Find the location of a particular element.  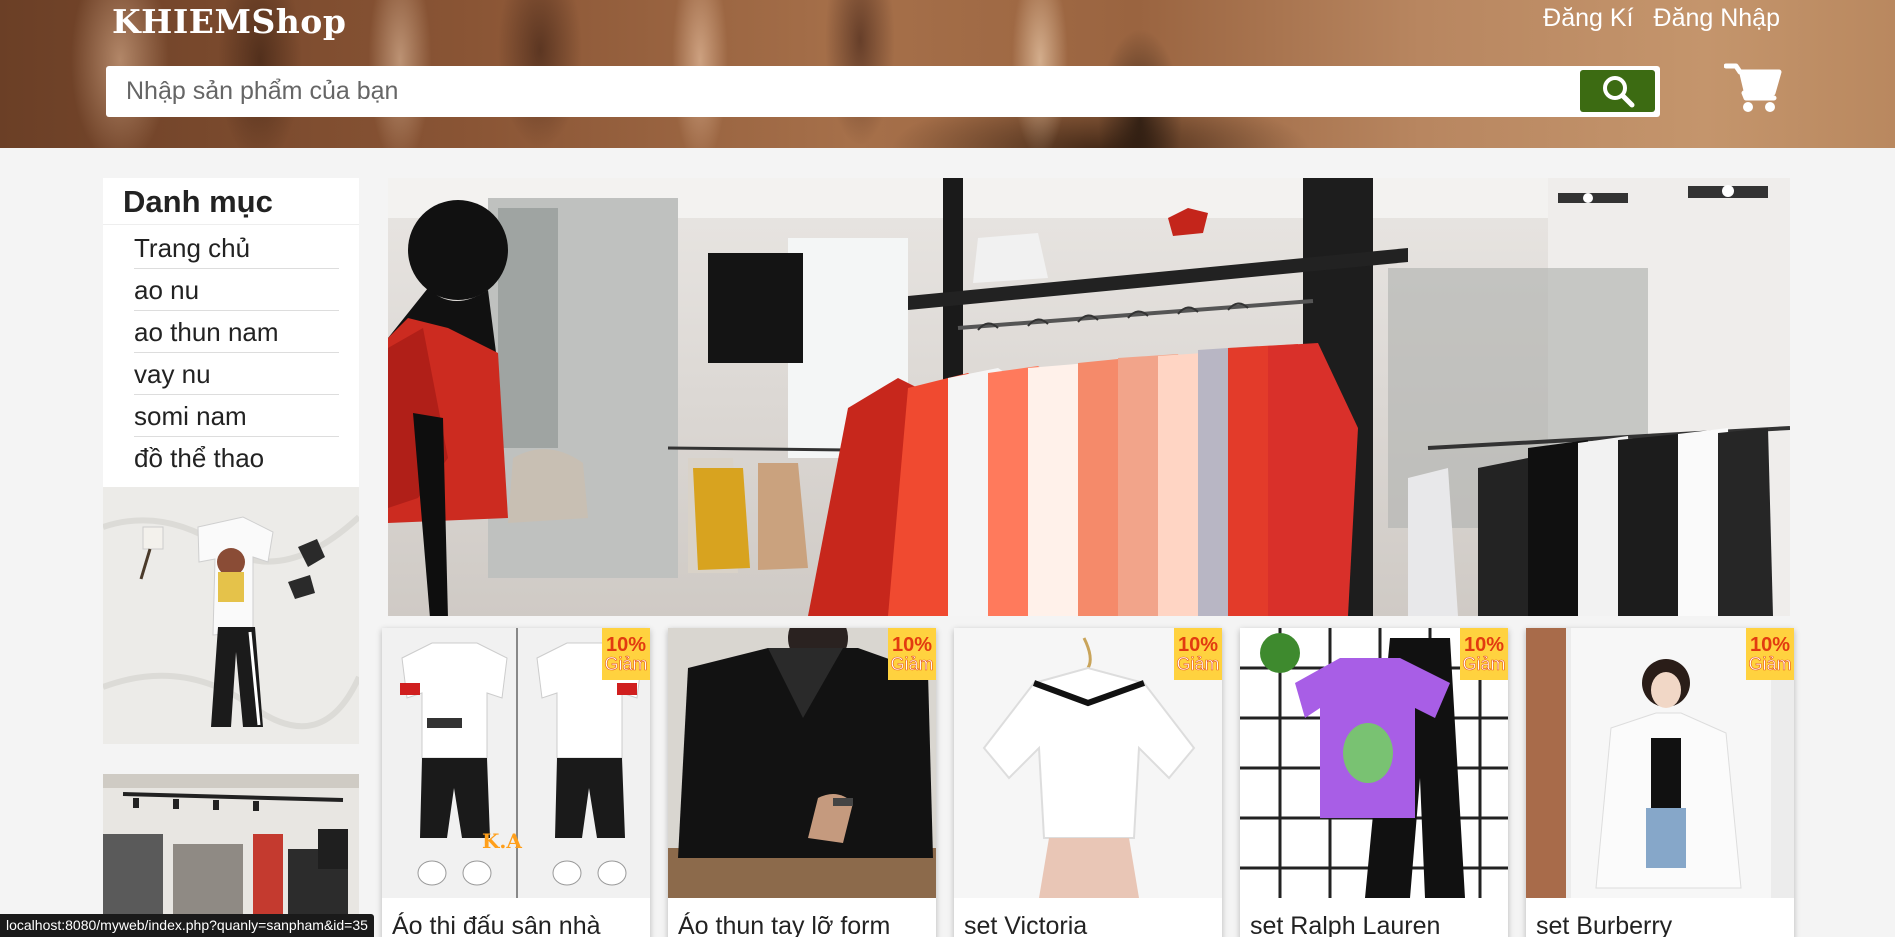

category-title: Danh mục is located at coordinates (231, 201).